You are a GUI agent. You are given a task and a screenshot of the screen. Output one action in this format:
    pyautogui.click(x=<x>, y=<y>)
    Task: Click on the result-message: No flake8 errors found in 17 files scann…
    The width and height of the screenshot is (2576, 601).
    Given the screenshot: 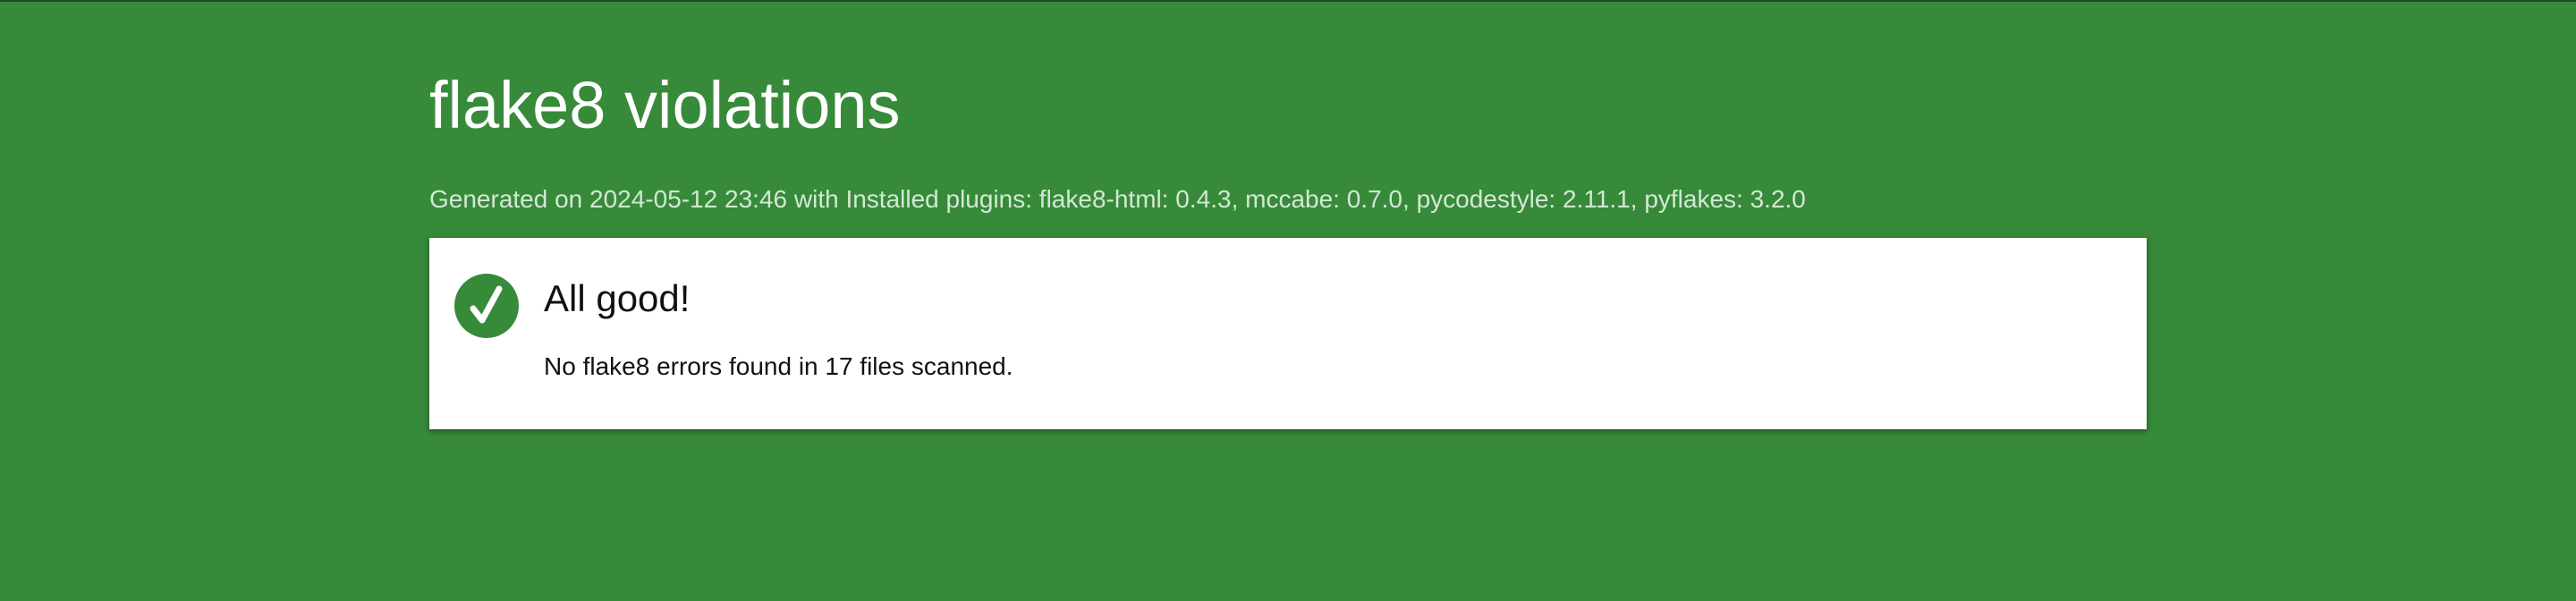 What is the action you would take?
    pyautogui.click(x=778, y=366)
    